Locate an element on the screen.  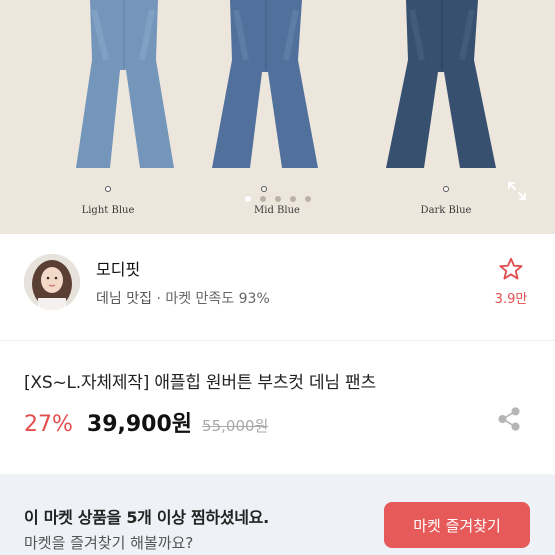
seller-name: 모디핏 is located at coordinates (118, 268).